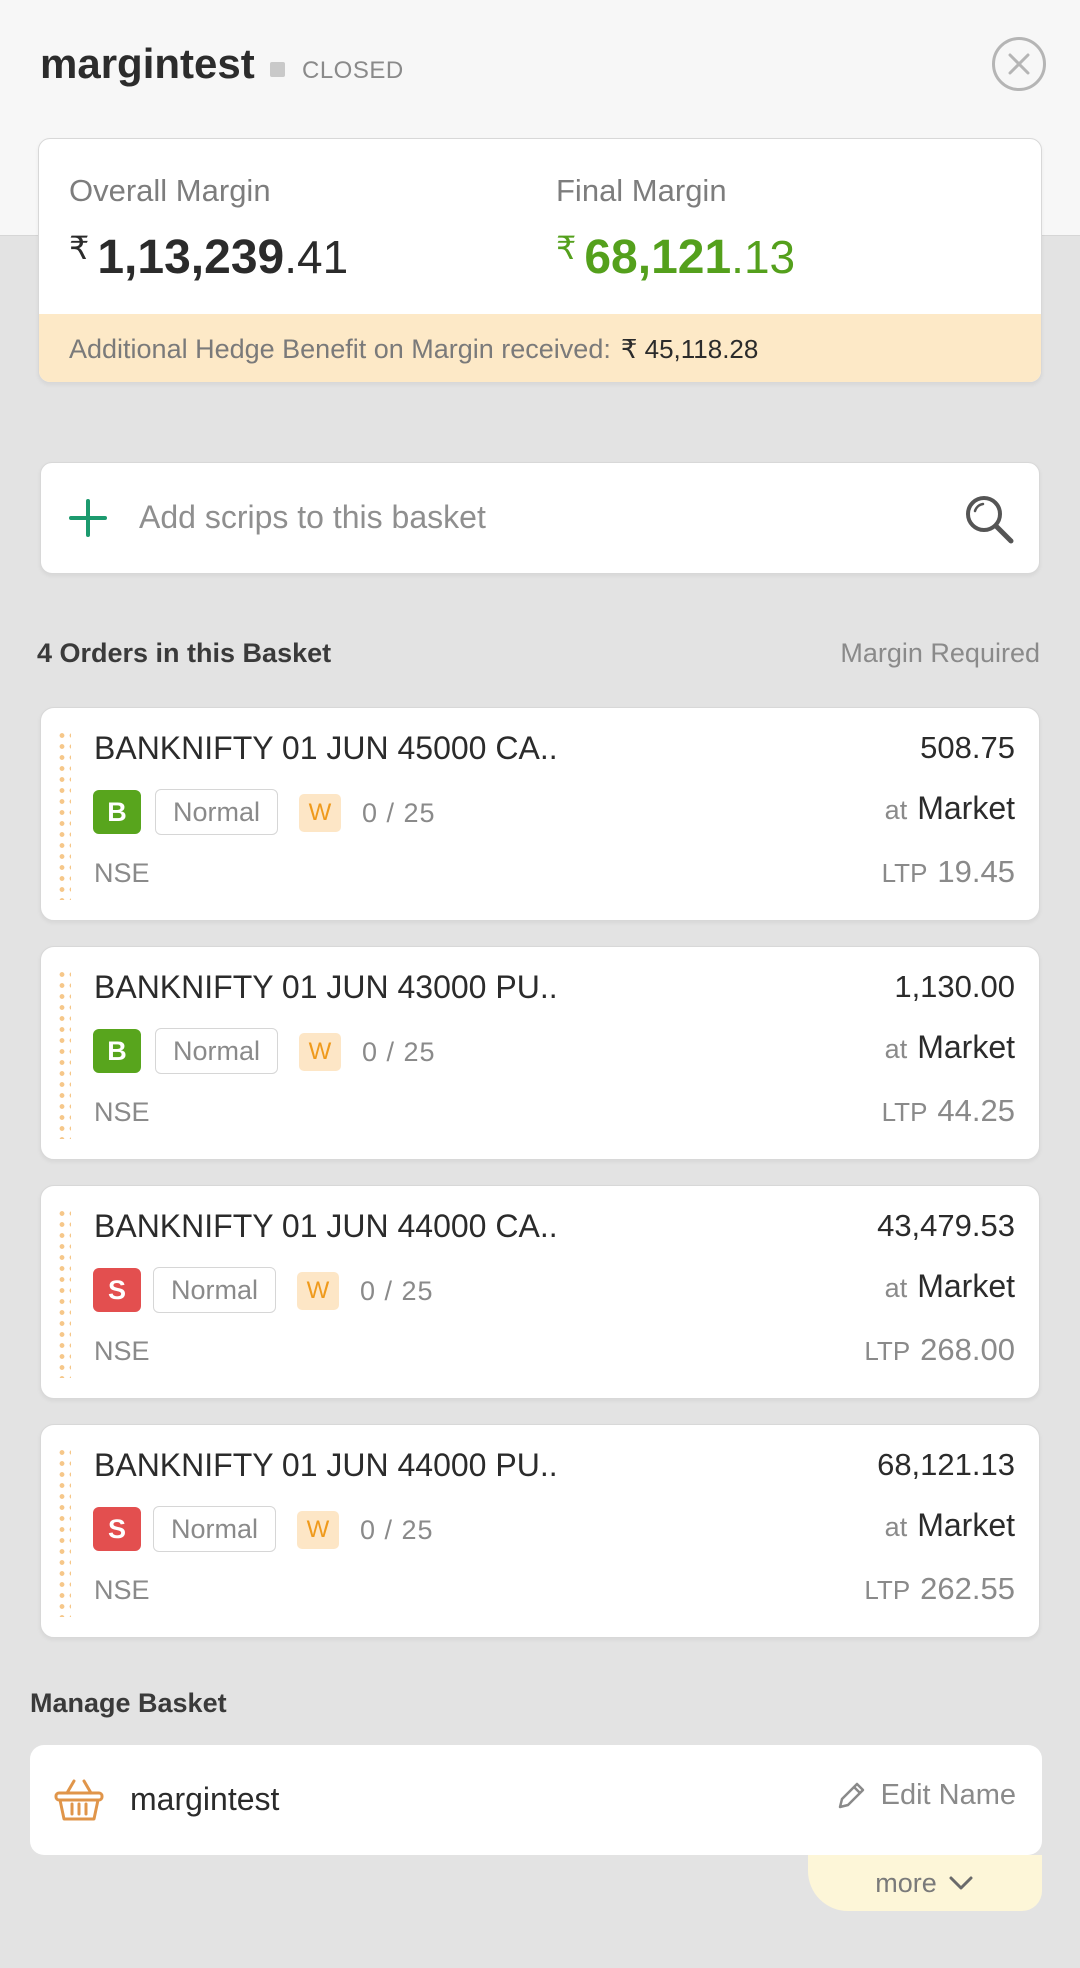 This screenshot has width=1080, height=1968. Describe the element at coordinates (948, 1795) in the screenshot. I see `edit-name-label: Edit Name` at that location.